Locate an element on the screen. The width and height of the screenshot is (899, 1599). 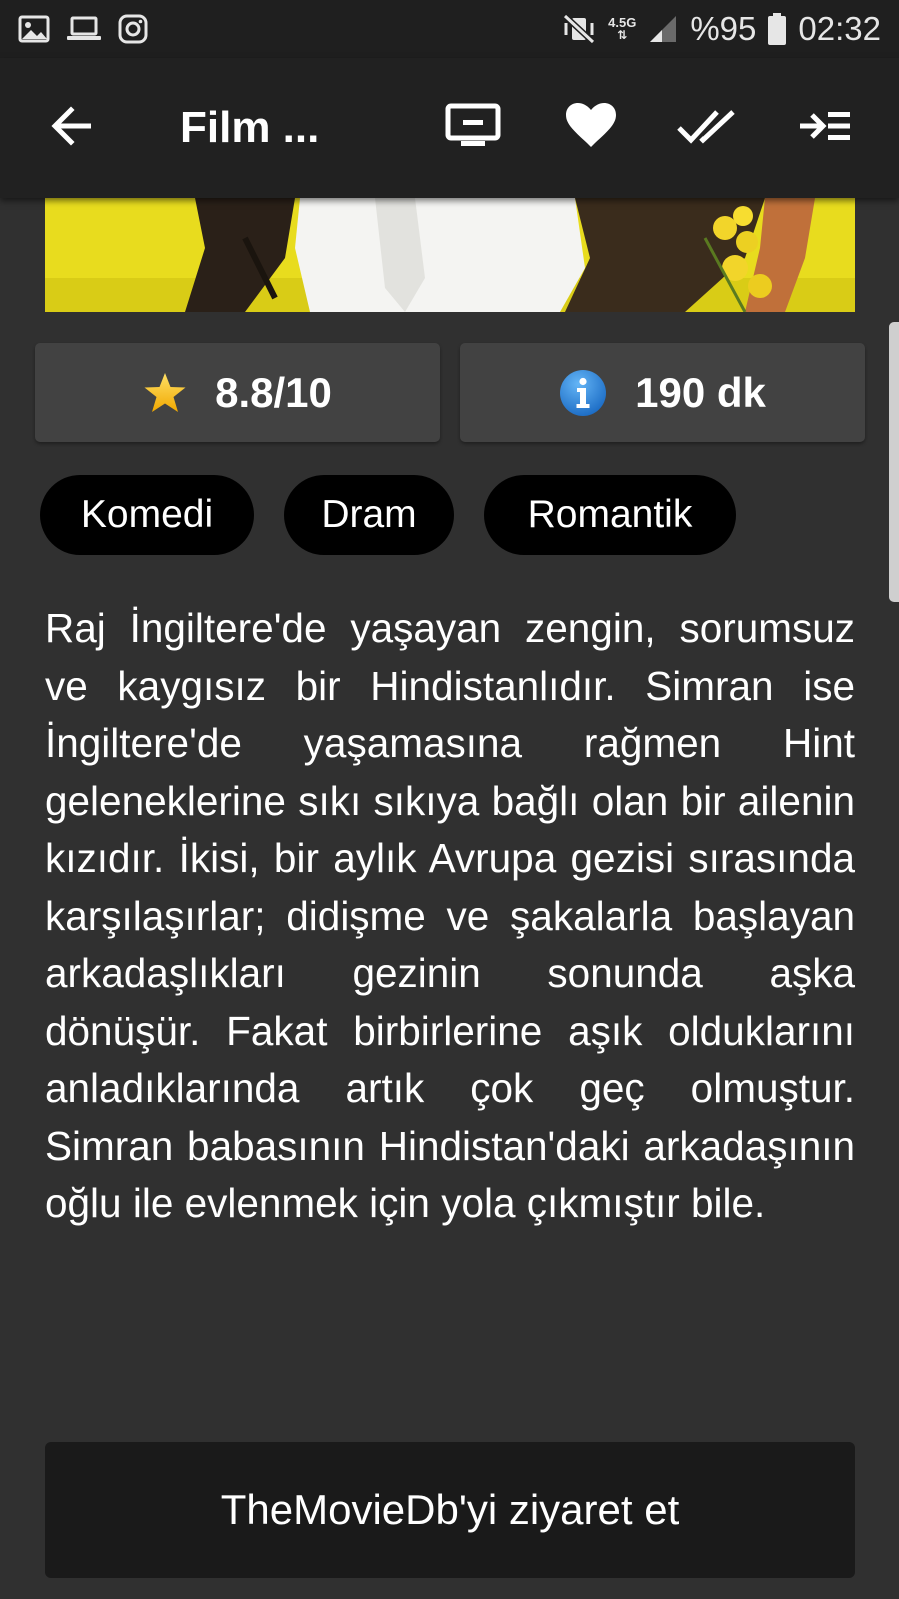
gallery-icon is located at coordinates (34, 29).